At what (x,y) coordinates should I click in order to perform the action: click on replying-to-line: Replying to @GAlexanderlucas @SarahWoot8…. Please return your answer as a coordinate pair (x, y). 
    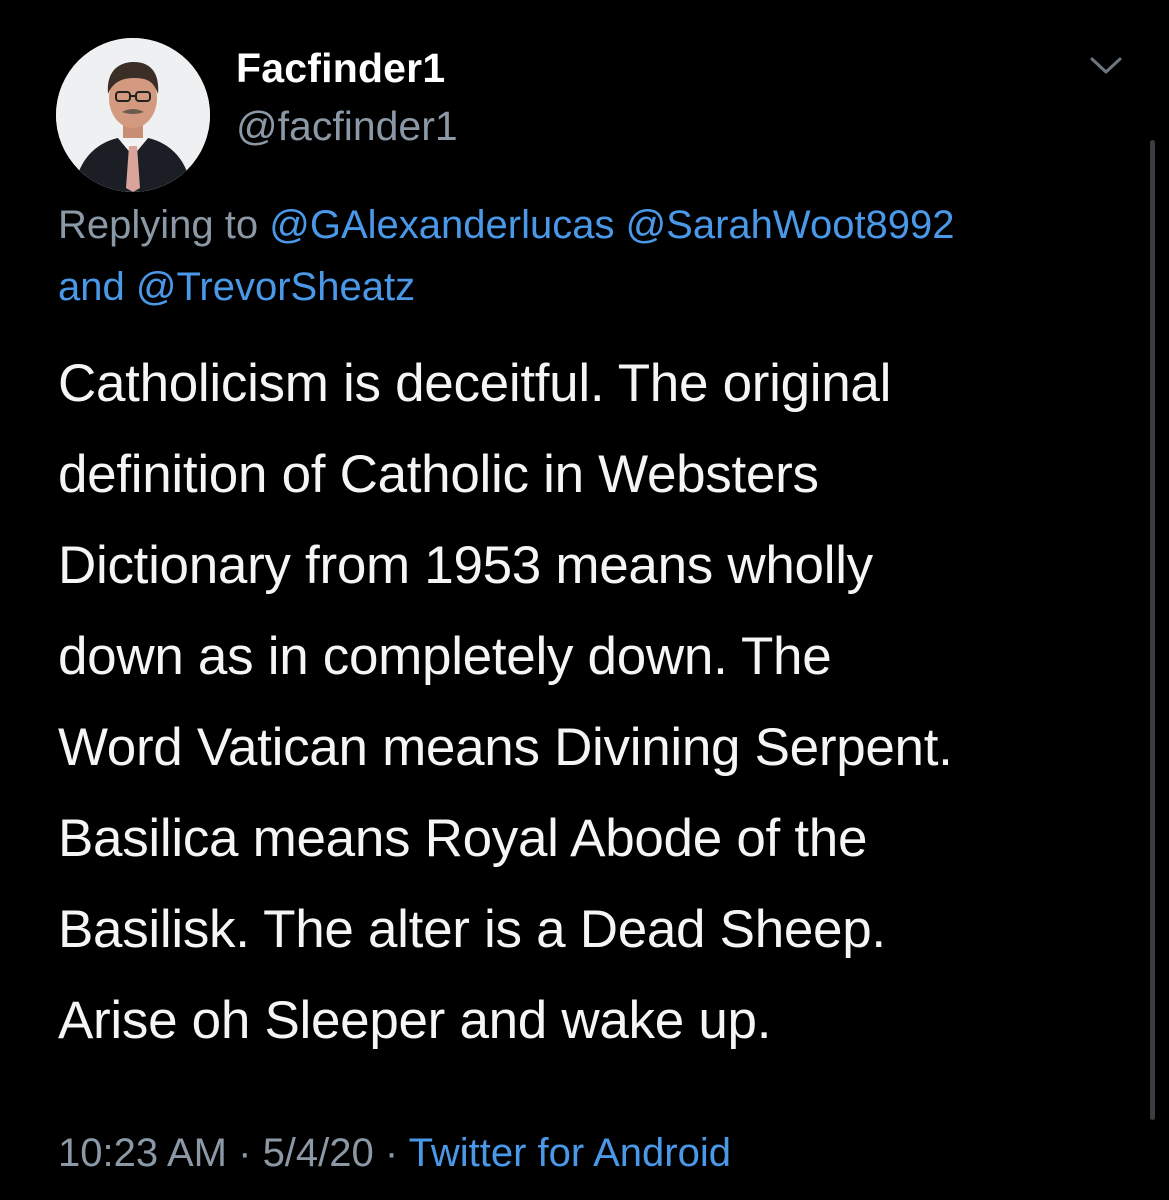
    Looking at the image, I should click on (598, 256).